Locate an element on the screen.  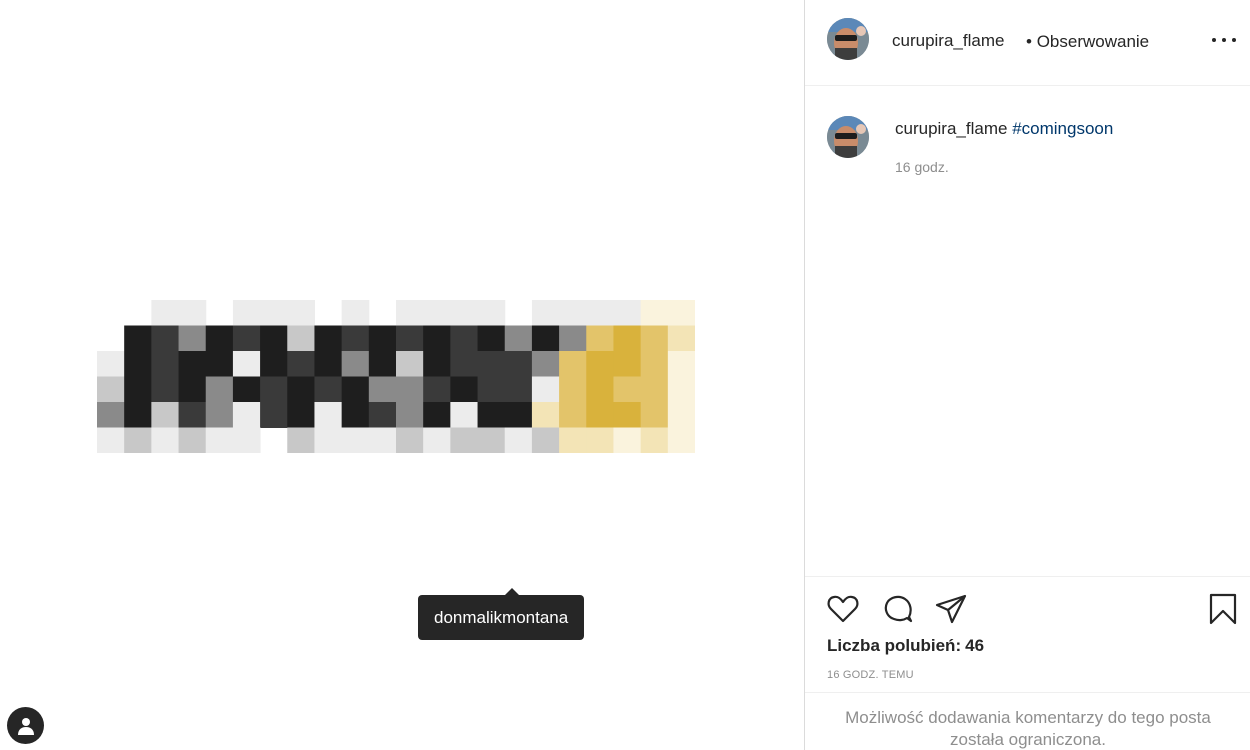
header-username: curupira_flame is located at coordinates (948, 41).